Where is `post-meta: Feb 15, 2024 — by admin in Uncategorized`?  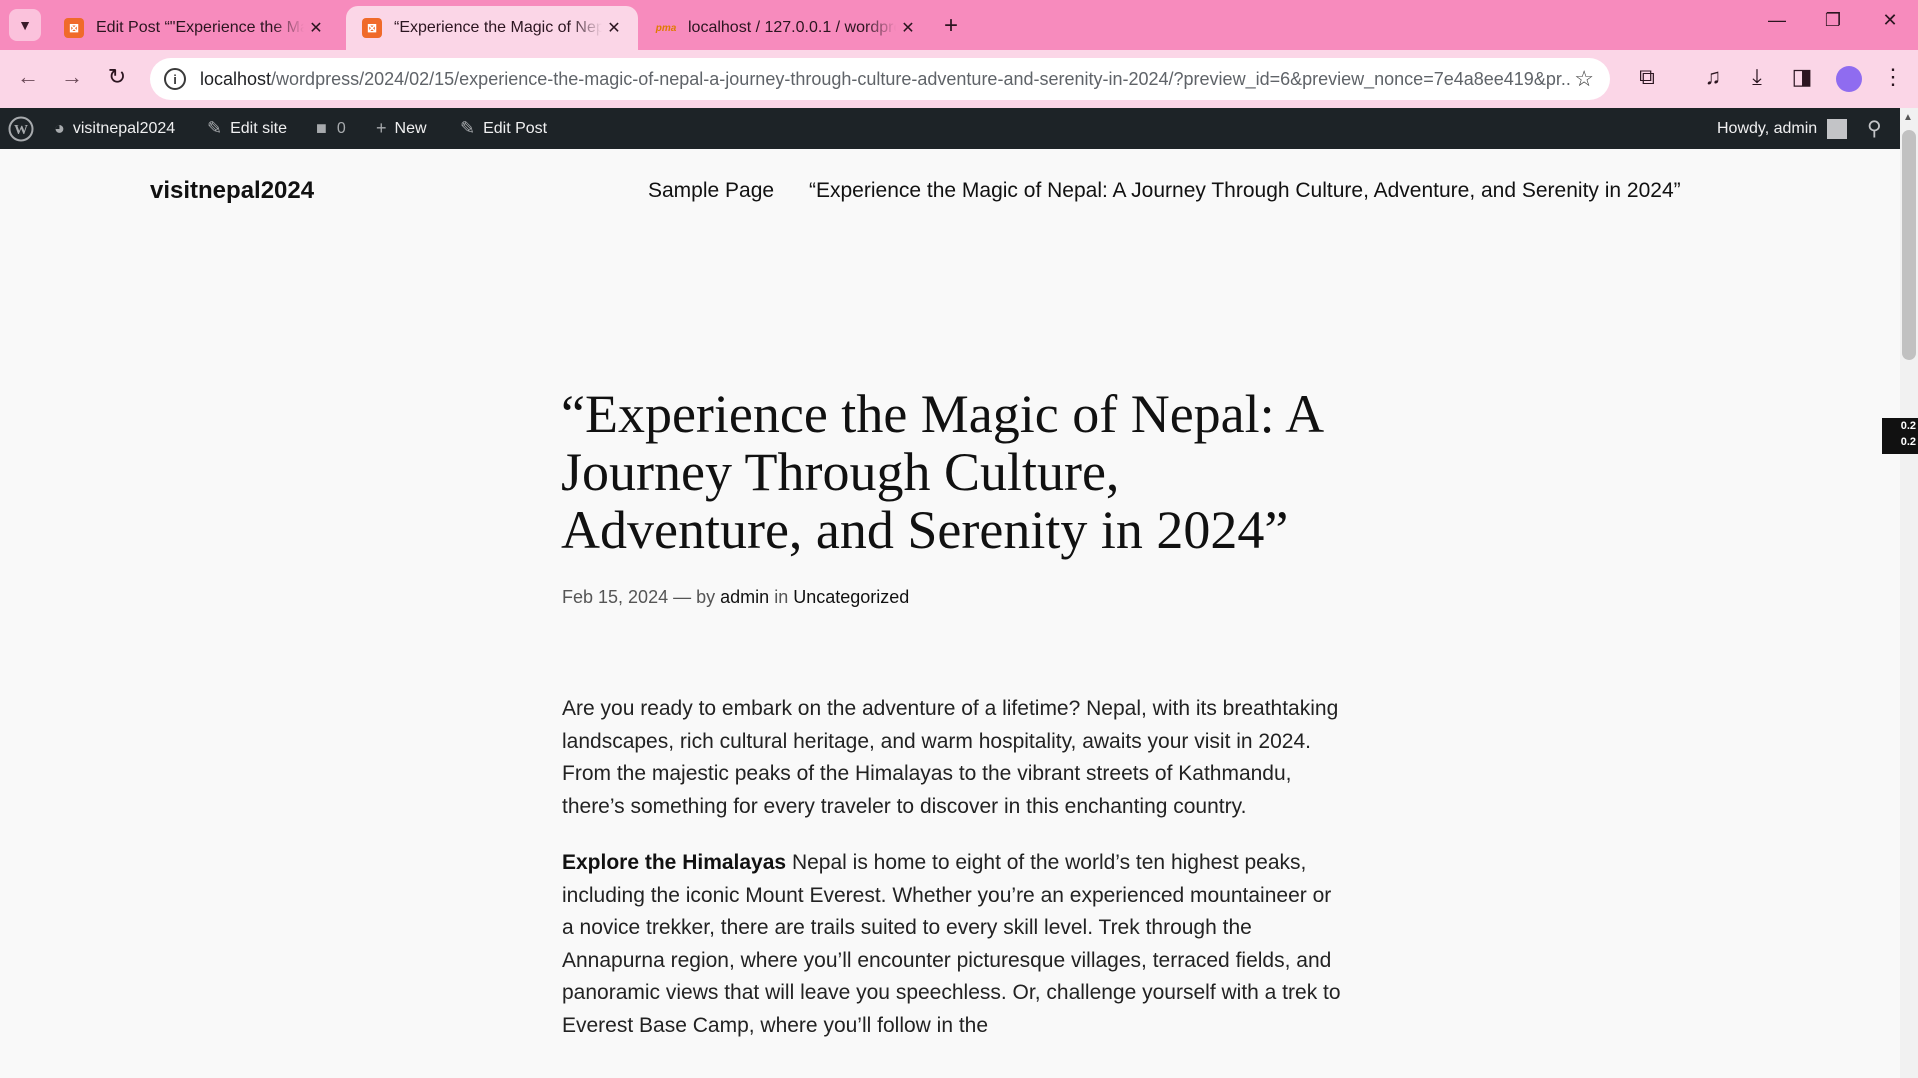 post-meta: Feb 15, 2024 — by admin in Uncategorized is located at coordinates (735, 597).